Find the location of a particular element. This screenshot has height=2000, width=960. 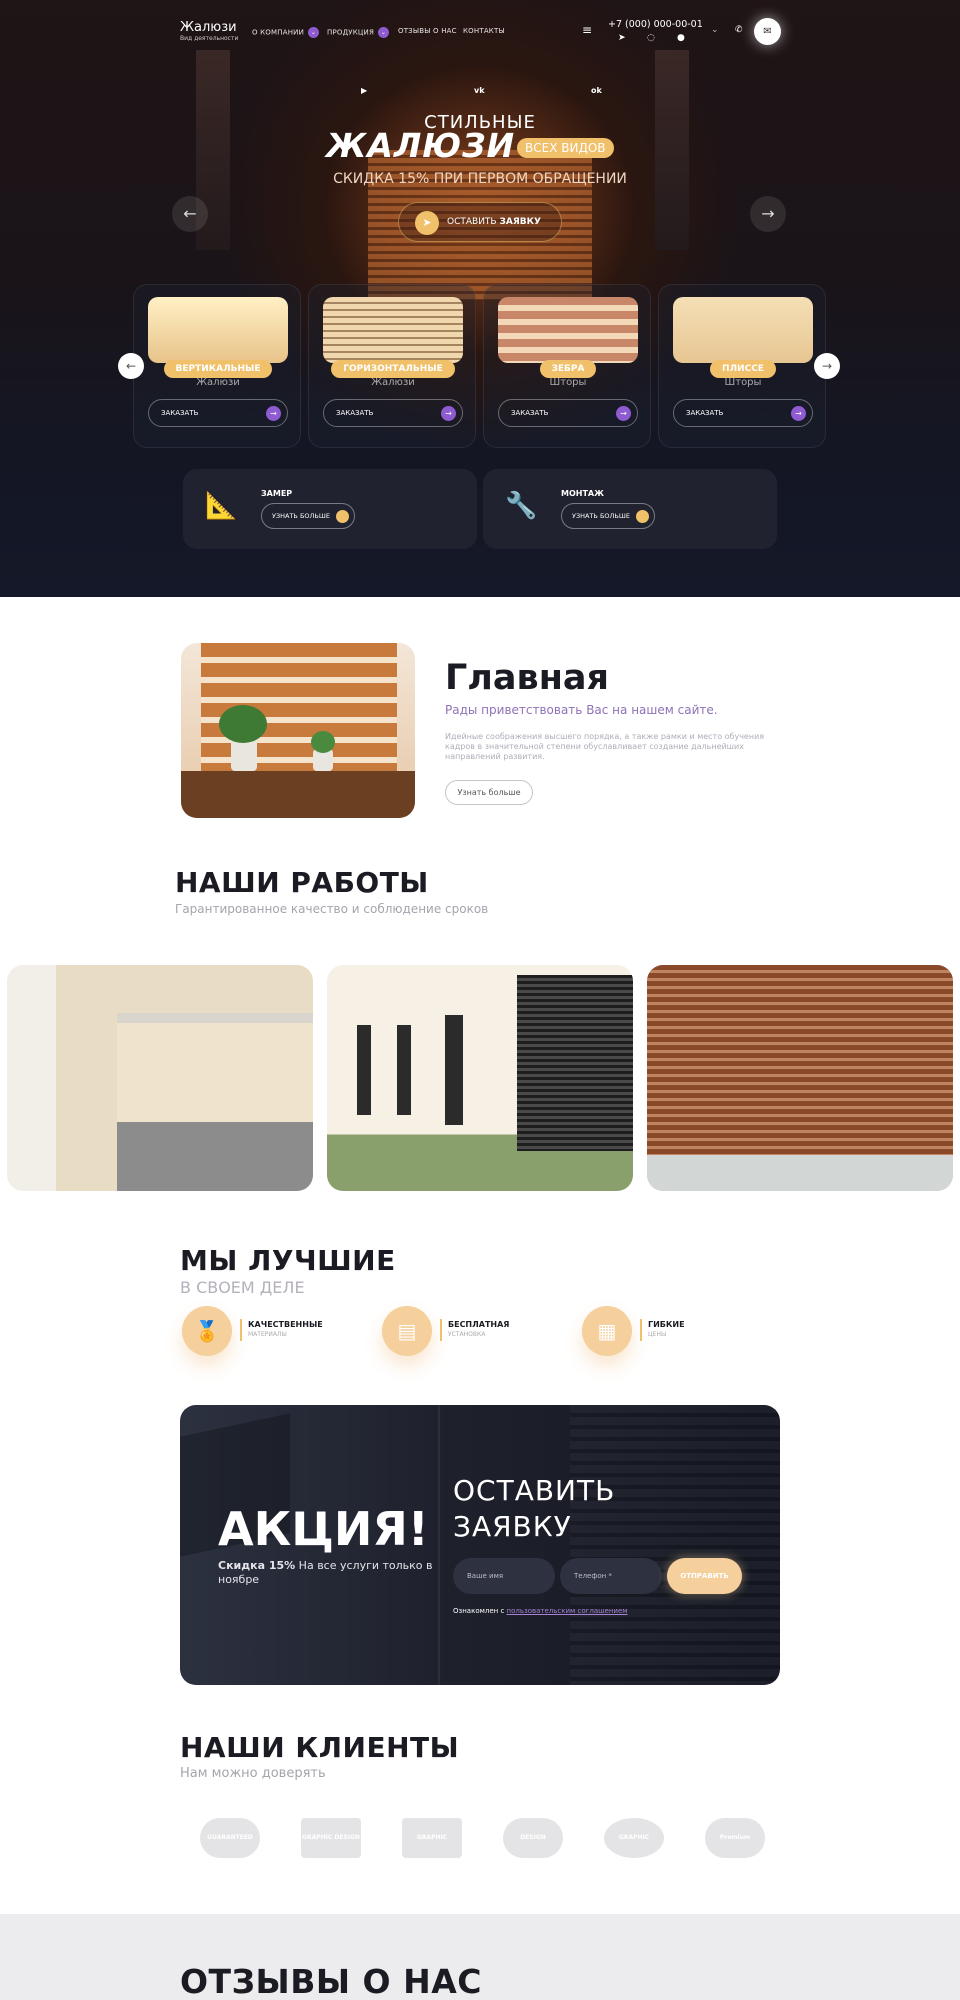

feature-title: БЕСПЛАТНАЯ is located at coordinates (479, 1324).